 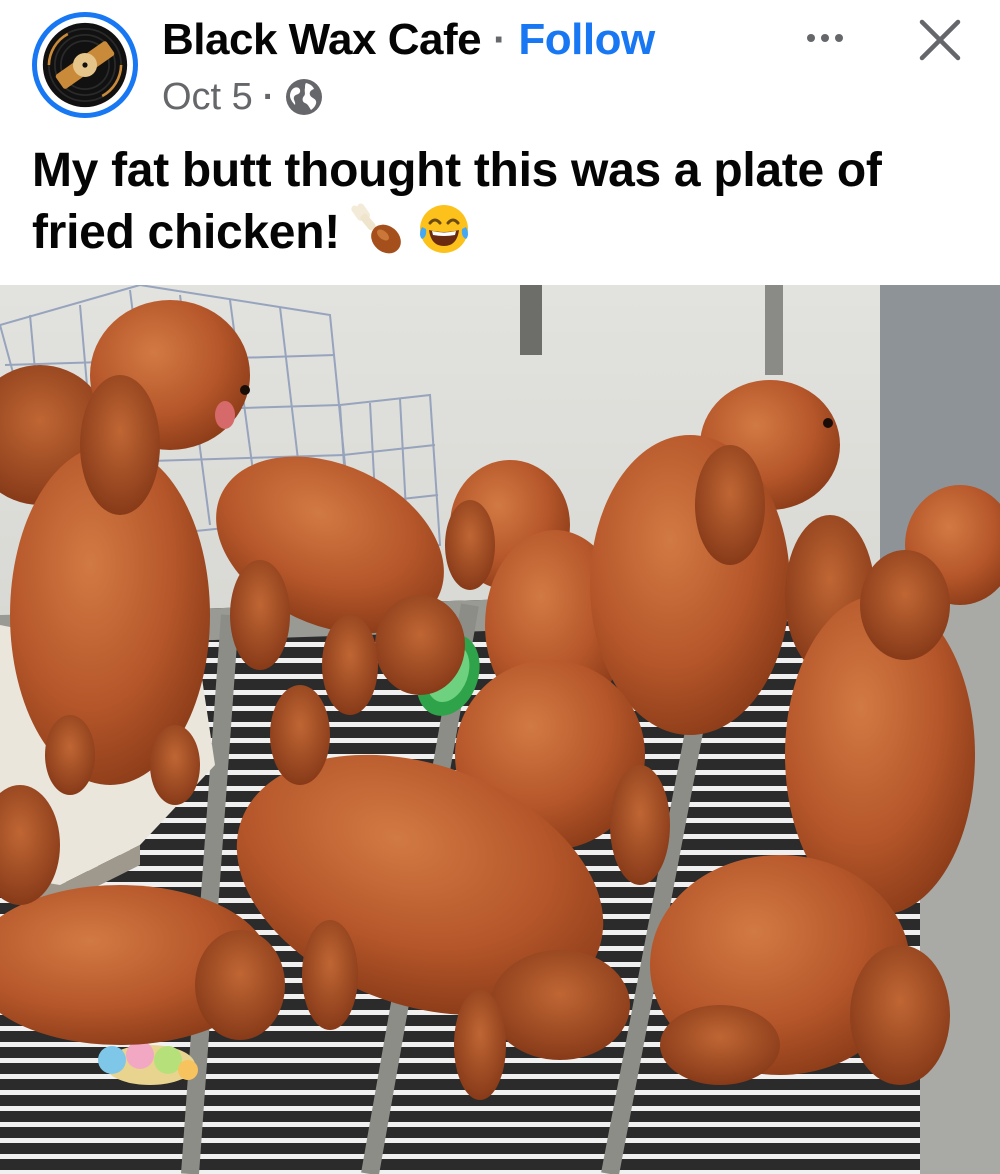 What do you see at coordinates (811, 38) in the screenshot?
I see `more-options-icon` at bounding box center [811, 38].